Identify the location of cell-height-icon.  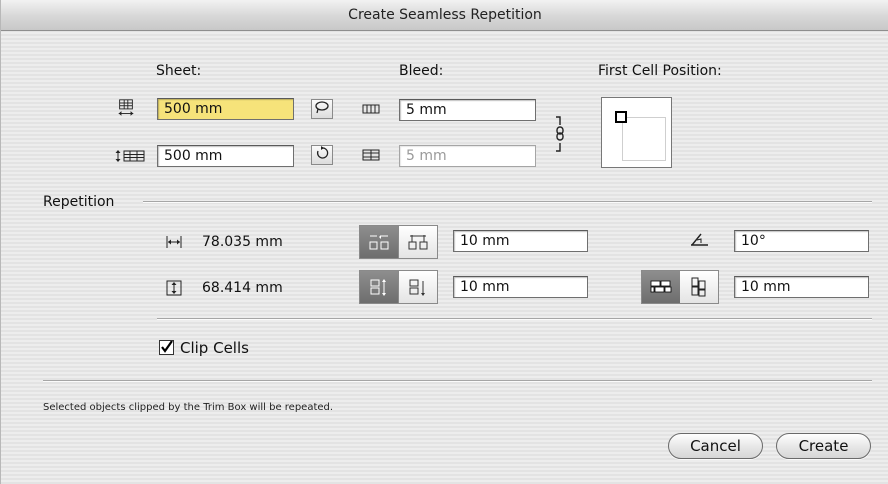
(174, 288).